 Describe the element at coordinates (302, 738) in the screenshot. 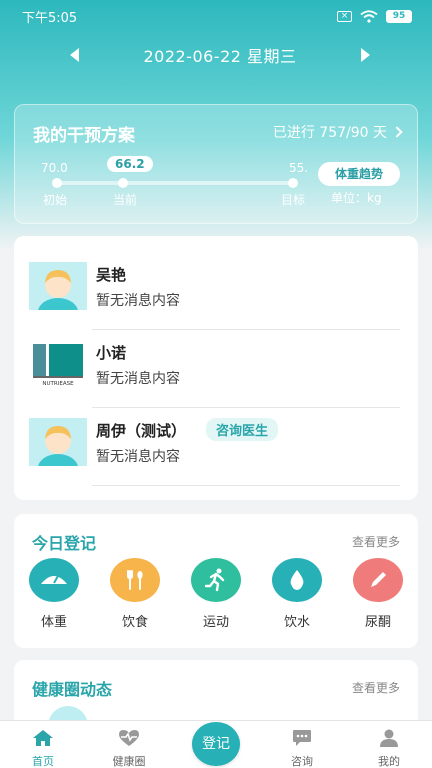

I see `chat-icon` at that location.